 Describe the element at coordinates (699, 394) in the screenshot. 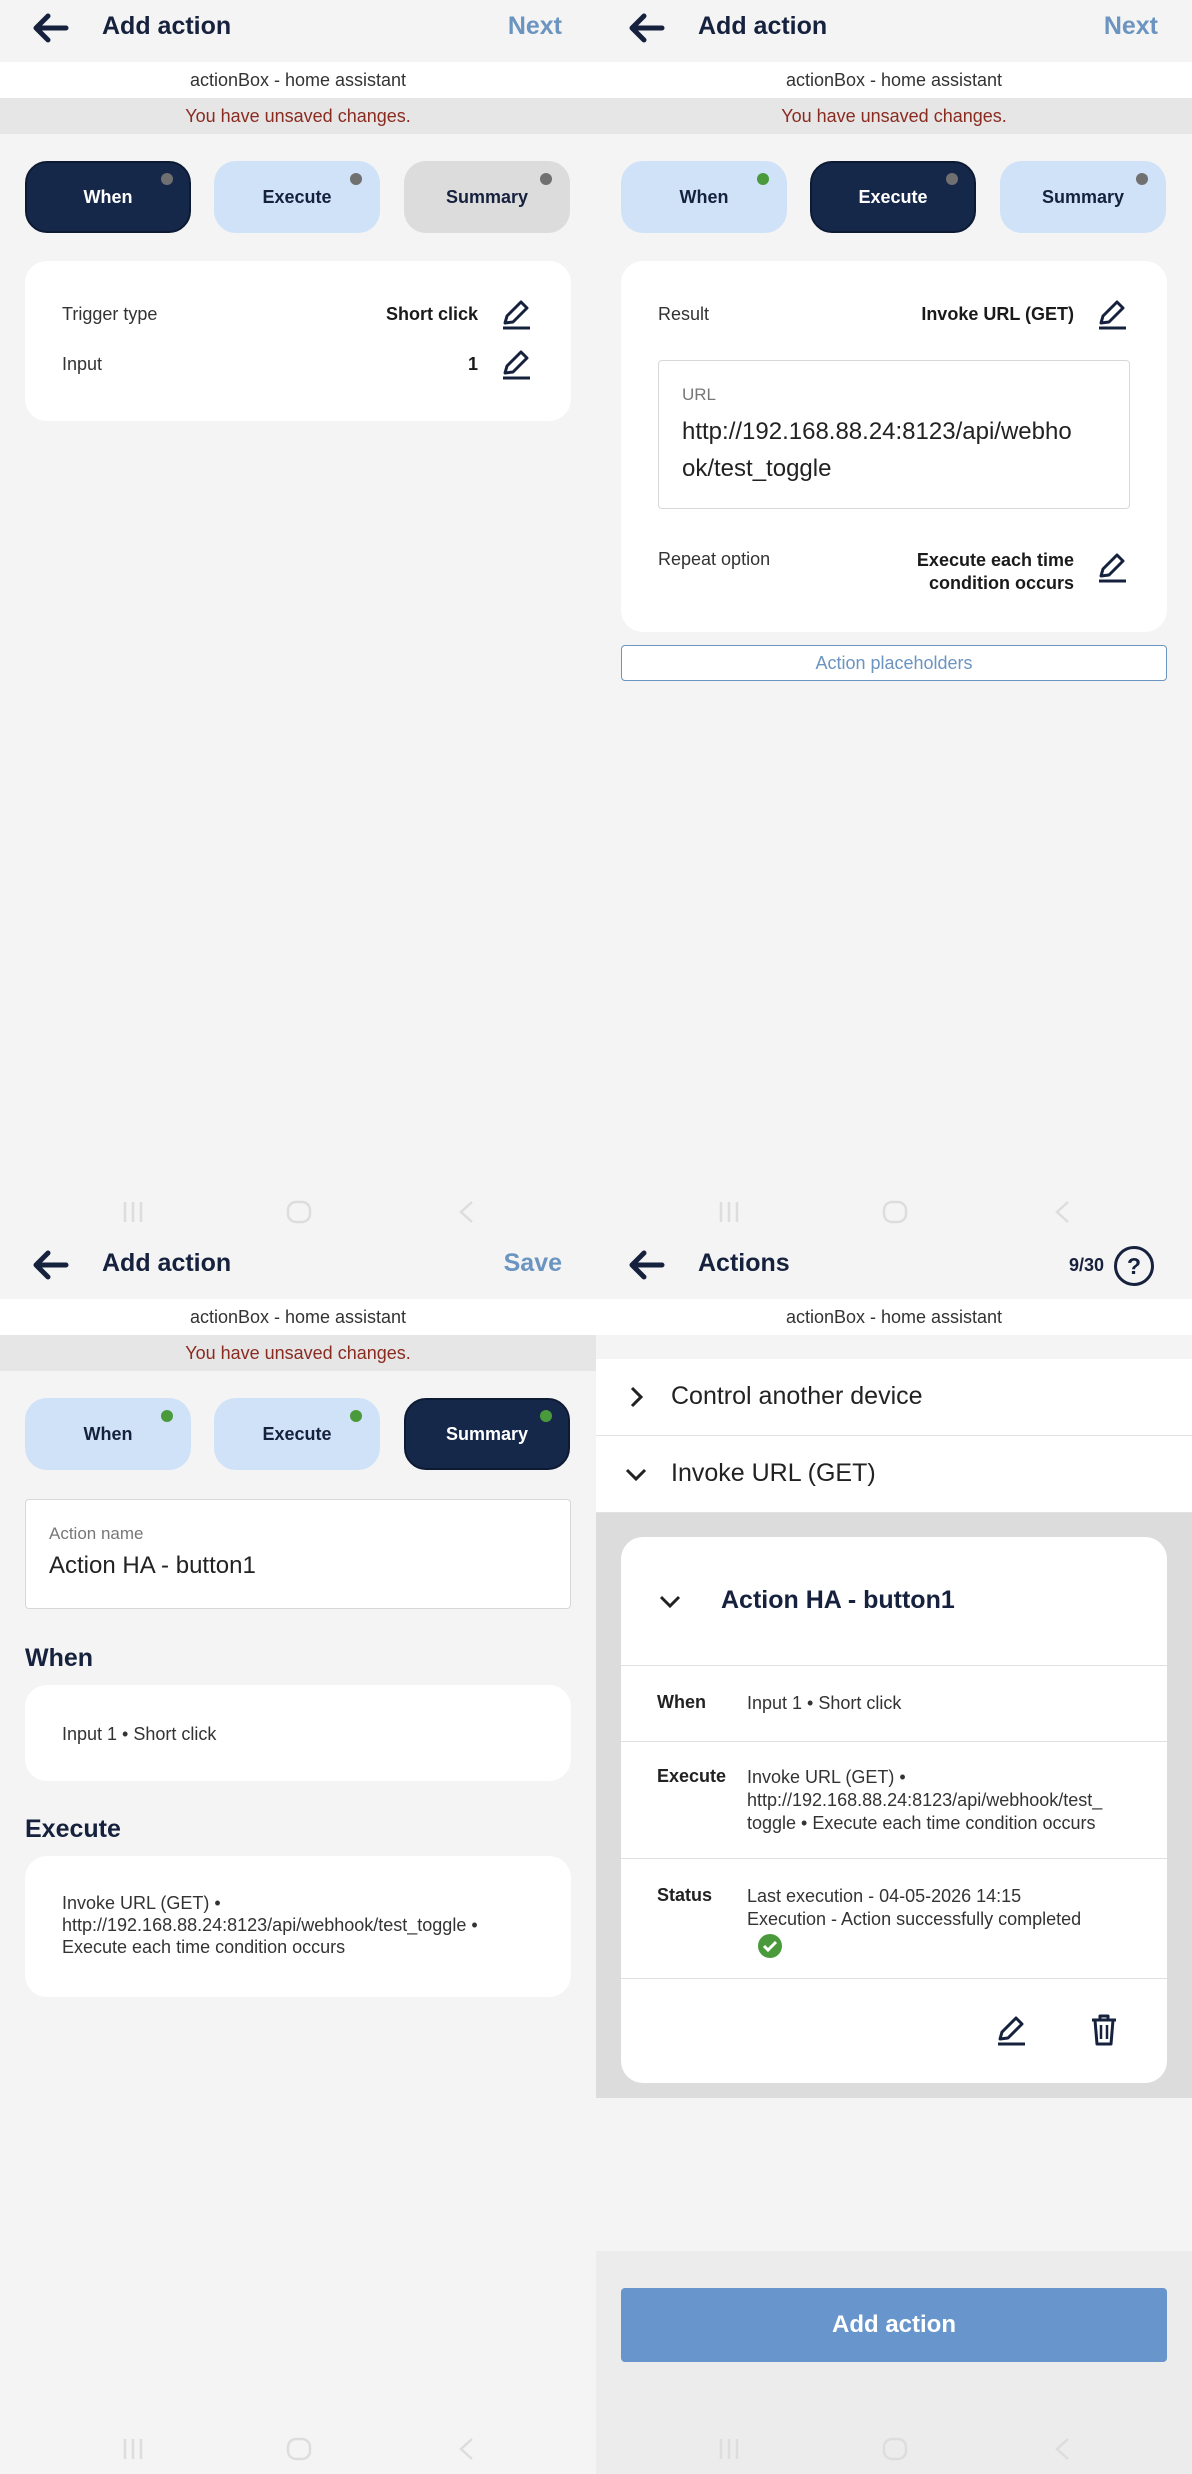

I see `url-field-label: URL` at that location.